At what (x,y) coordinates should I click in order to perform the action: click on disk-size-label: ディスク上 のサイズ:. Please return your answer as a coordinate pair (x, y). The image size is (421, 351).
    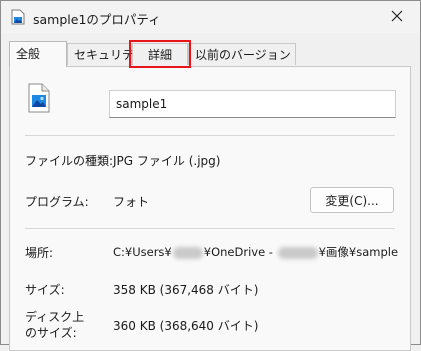
    Looking at the image, I should click on (55, 325).